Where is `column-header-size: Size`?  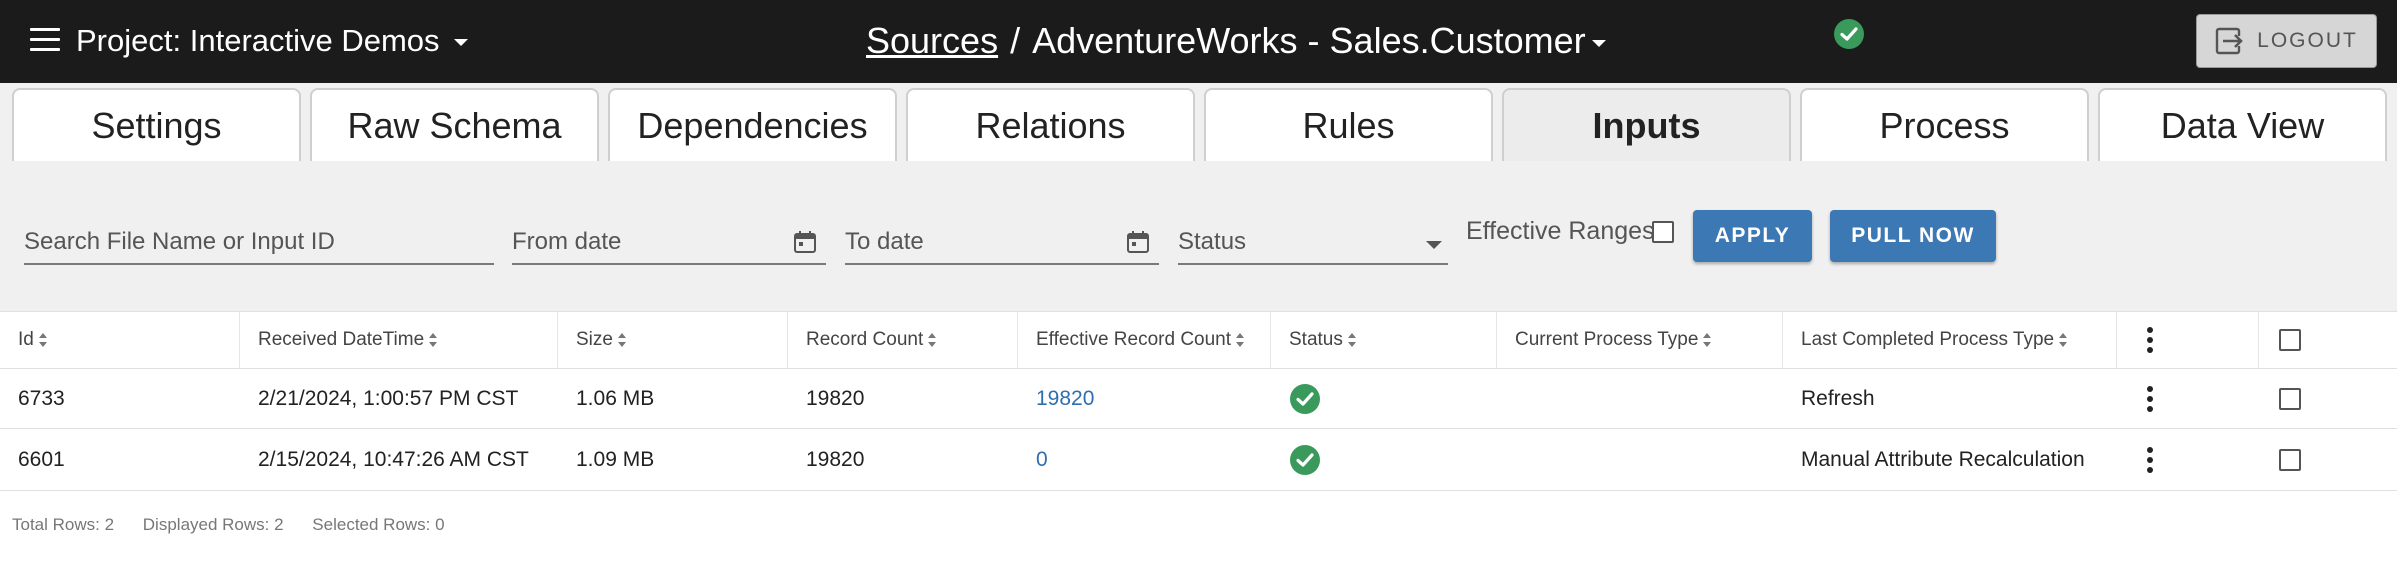 column-header-size: Size is located at coordinates (673, 340).